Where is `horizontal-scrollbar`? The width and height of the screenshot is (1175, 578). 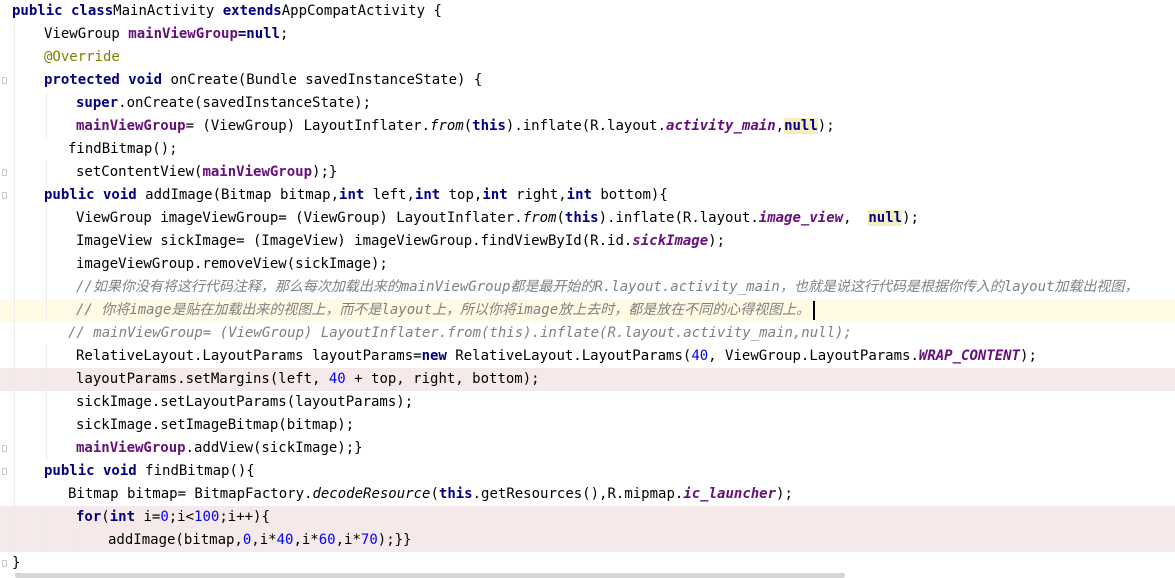
horizontal-scrollbar is located at coordinates (430, 575).